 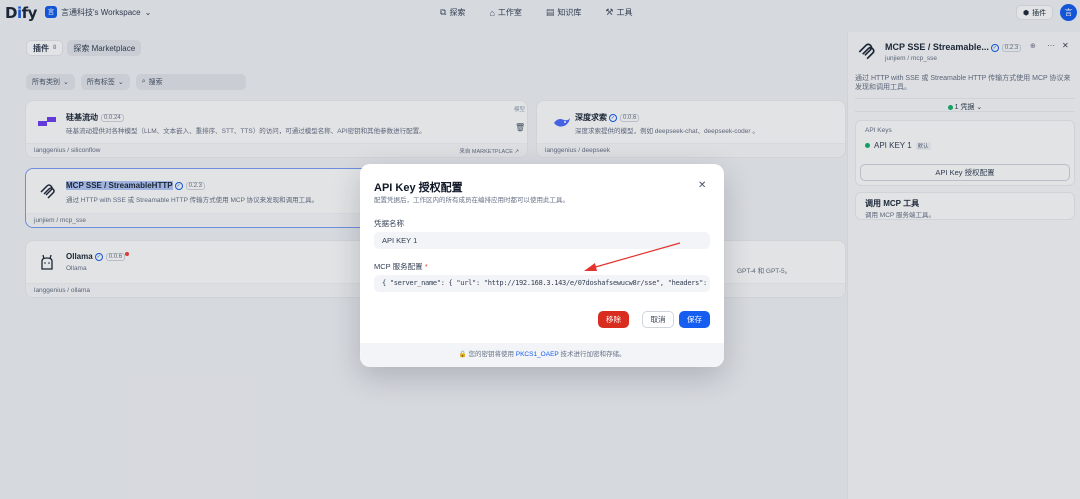 I want to click on annotation-arrow, so click(x=632, y=256).